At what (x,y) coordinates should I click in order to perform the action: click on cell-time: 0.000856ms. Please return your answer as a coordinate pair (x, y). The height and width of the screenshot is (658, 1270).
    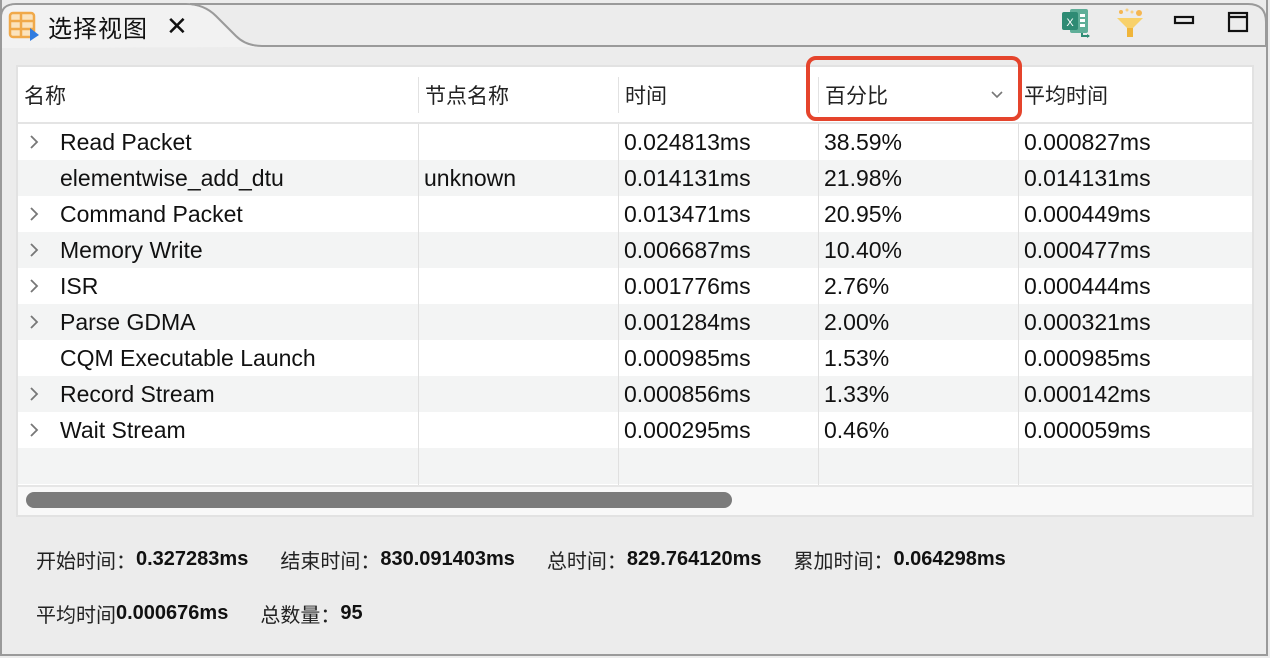
    Looking at the image, I should click on (687, 393).